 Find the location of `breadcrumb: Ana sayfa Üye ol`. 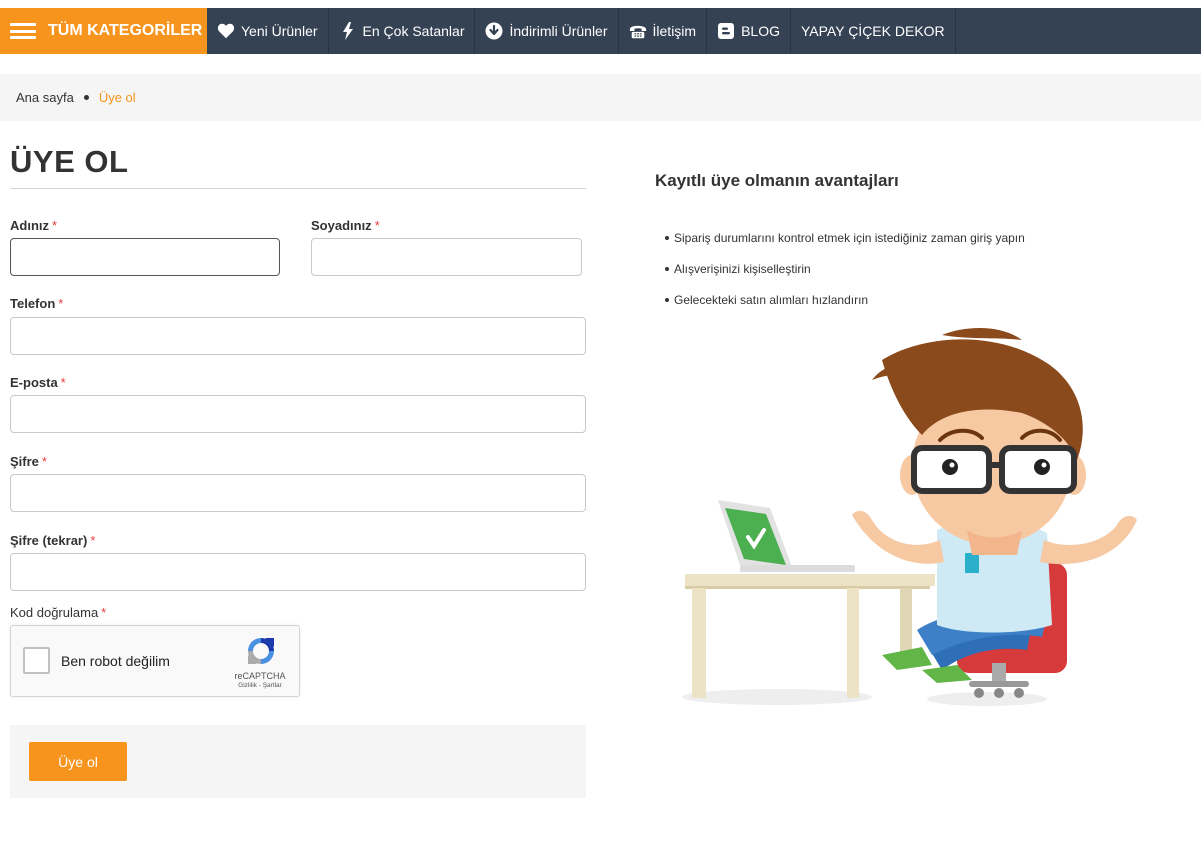

breadcrumb: Ana sayfa Üye ol is located at coordinates (600, 97).